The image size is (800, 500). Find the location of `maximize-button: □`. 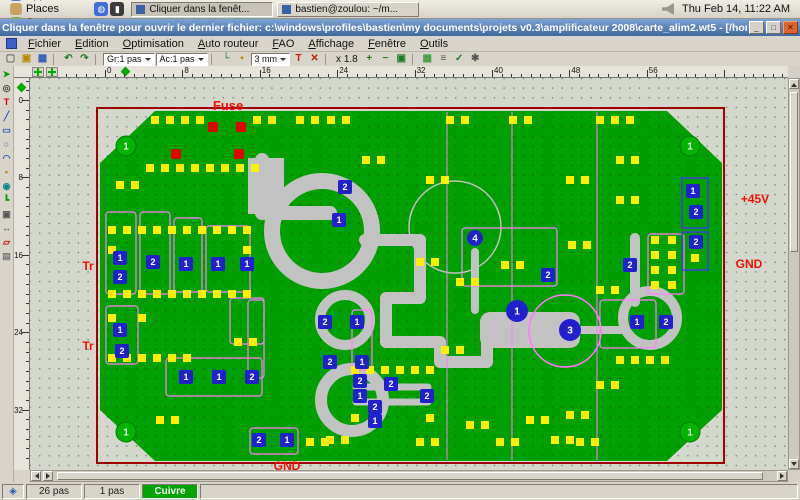

maximize-button: □ is located at coordinates (773, 27).